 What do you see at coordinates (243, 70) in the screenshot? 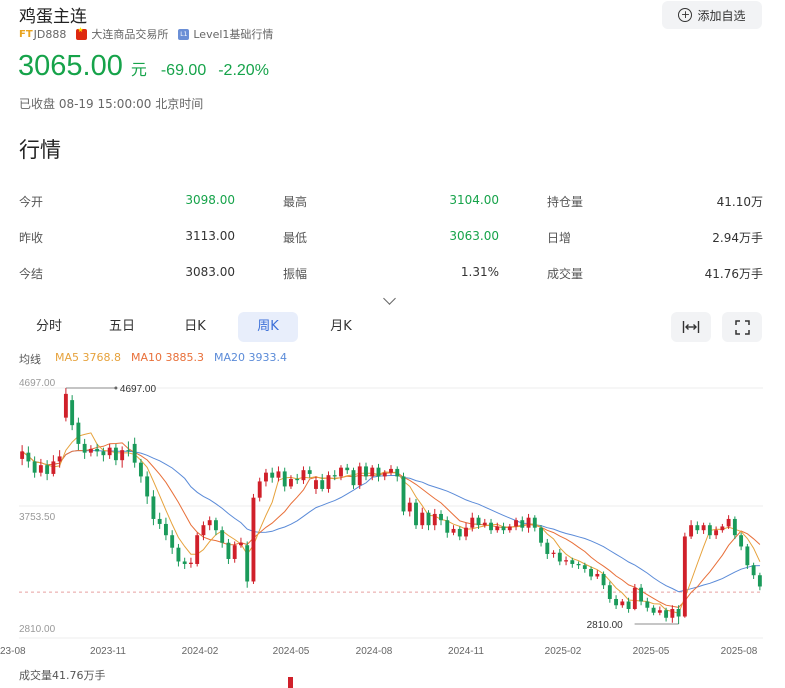
I see `price-change-pct: -2.20%` at bounding box center [243, 70].